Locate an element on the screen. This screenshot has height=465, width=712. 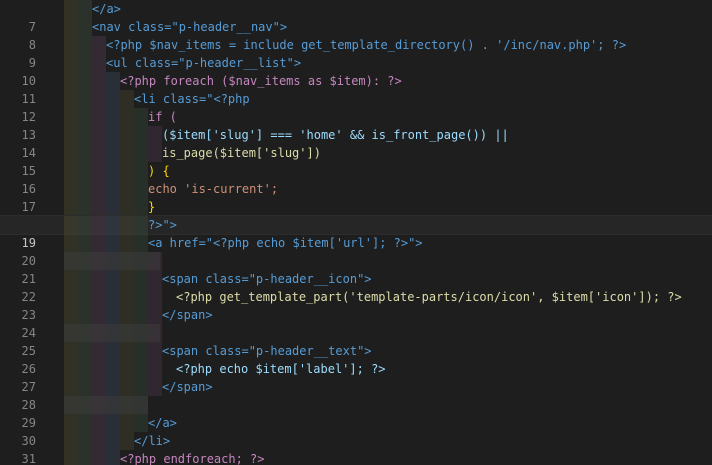
code-line: 16 ) { is located at coordinates (356, 179).